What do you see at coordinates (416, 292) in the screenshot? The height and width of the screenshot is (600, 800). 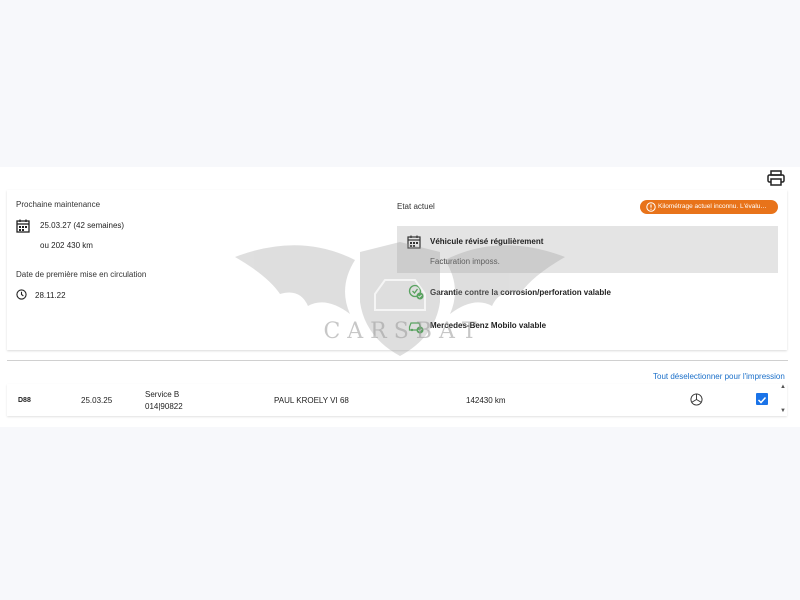 I see `shield-check-icon` at bounding box center [416, 292].